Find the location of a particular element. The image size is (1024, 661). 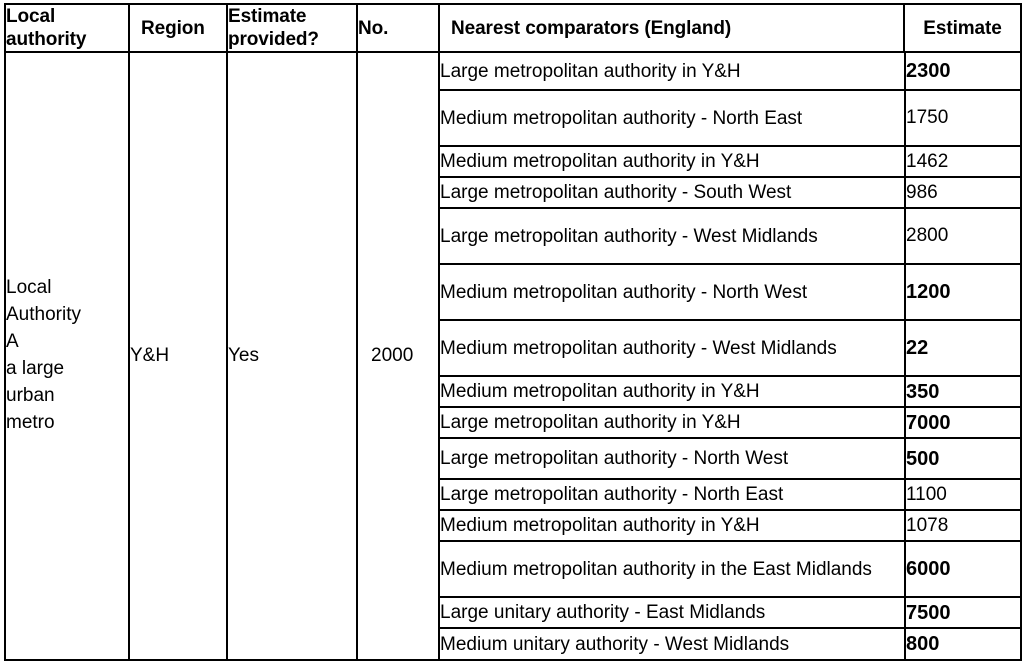

comparator-estimate: 800 is located at coordinates (963, 643).